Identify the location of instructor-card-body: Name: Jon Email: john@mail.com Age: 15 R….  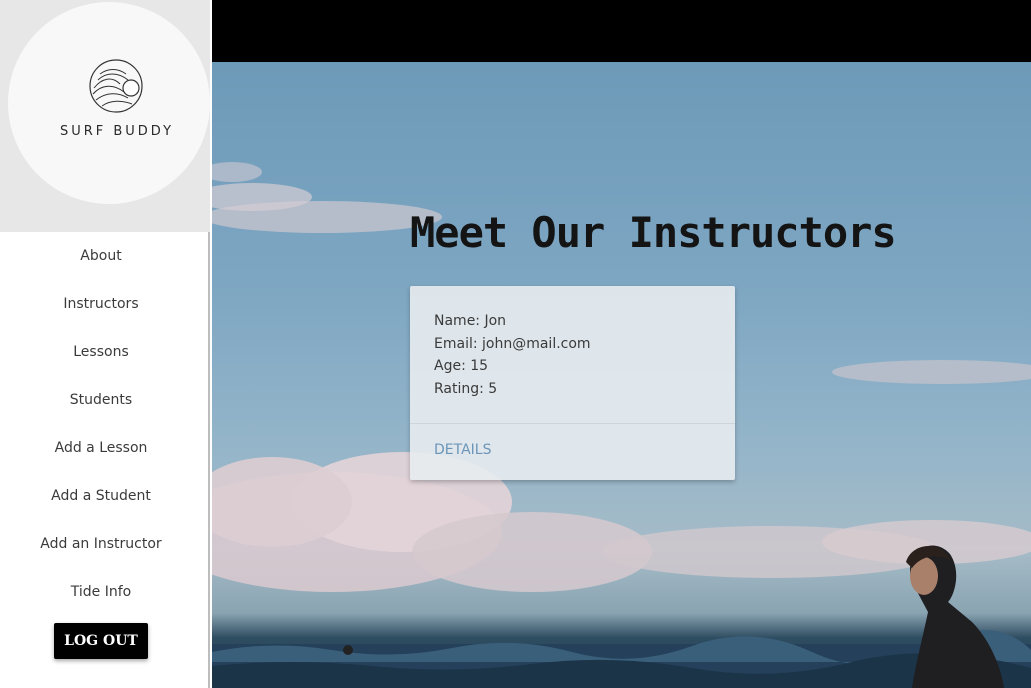
(572, 355).